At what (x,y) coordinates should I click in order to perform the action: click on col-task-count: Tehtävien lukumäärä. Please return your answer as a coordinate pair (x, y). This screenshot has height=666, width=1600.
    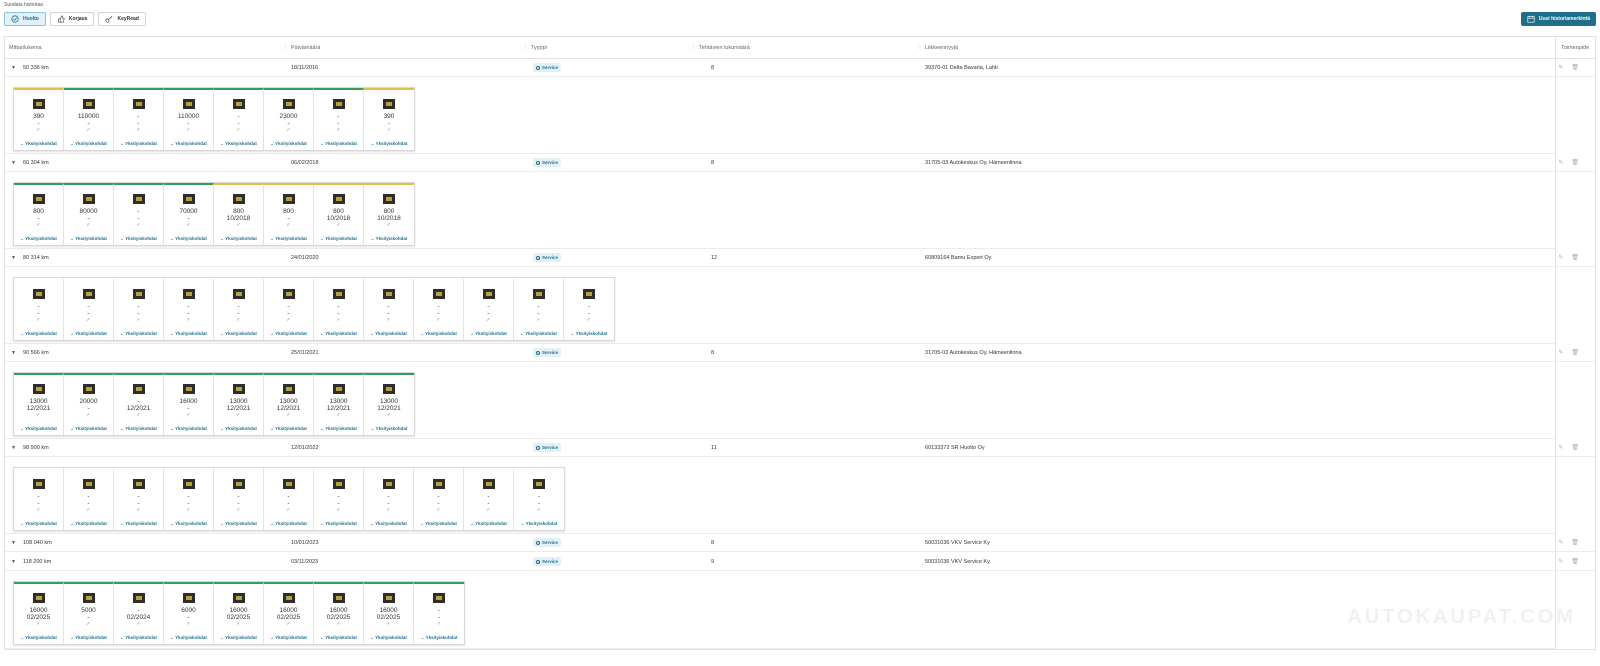
    Looking at the image, I should click on (724, 48).